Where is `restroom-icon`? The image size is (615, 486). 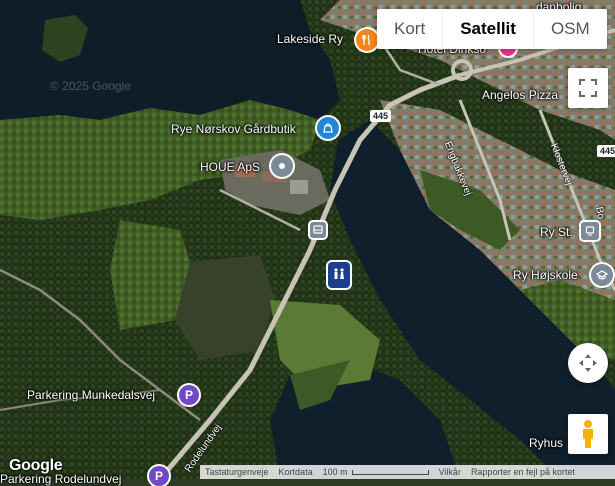
restroom-icon is located at coordinates (339, 275).